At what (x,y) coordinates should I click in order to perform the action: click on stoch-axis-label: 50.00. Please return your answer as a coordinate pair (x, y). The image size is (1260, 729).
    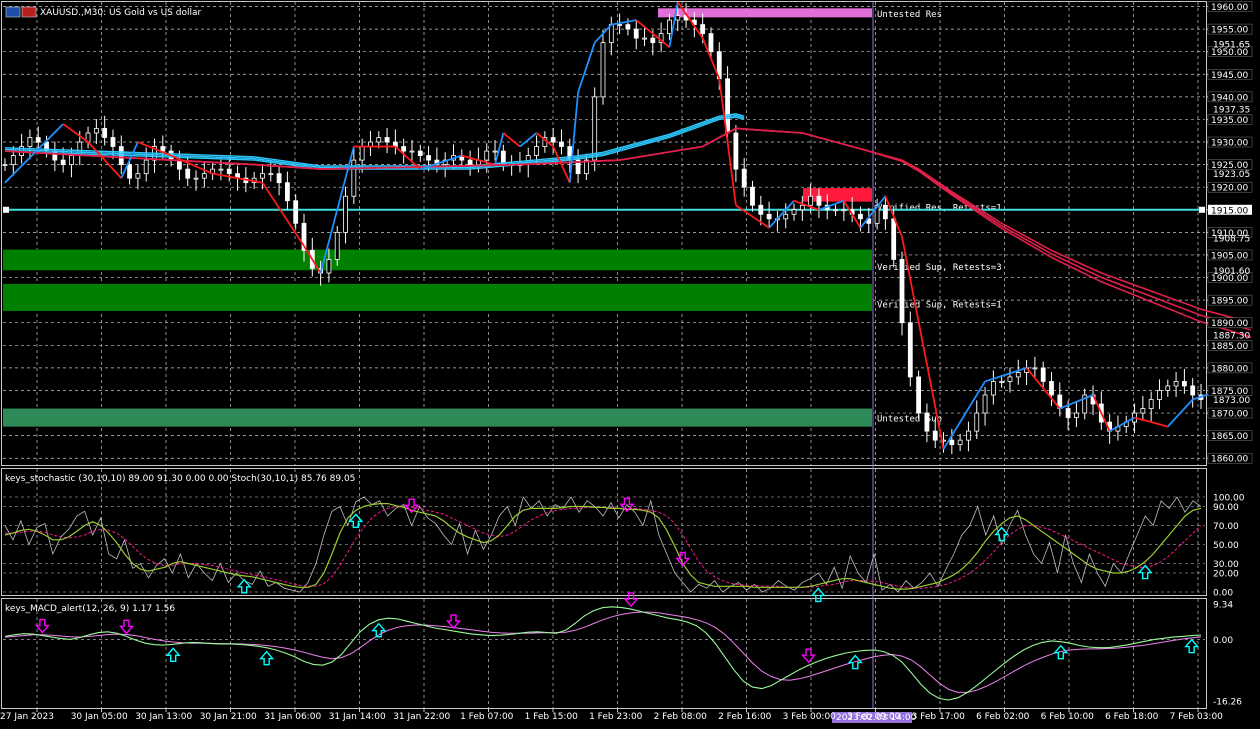
    Looking at the image, I should click on (1226, 546).